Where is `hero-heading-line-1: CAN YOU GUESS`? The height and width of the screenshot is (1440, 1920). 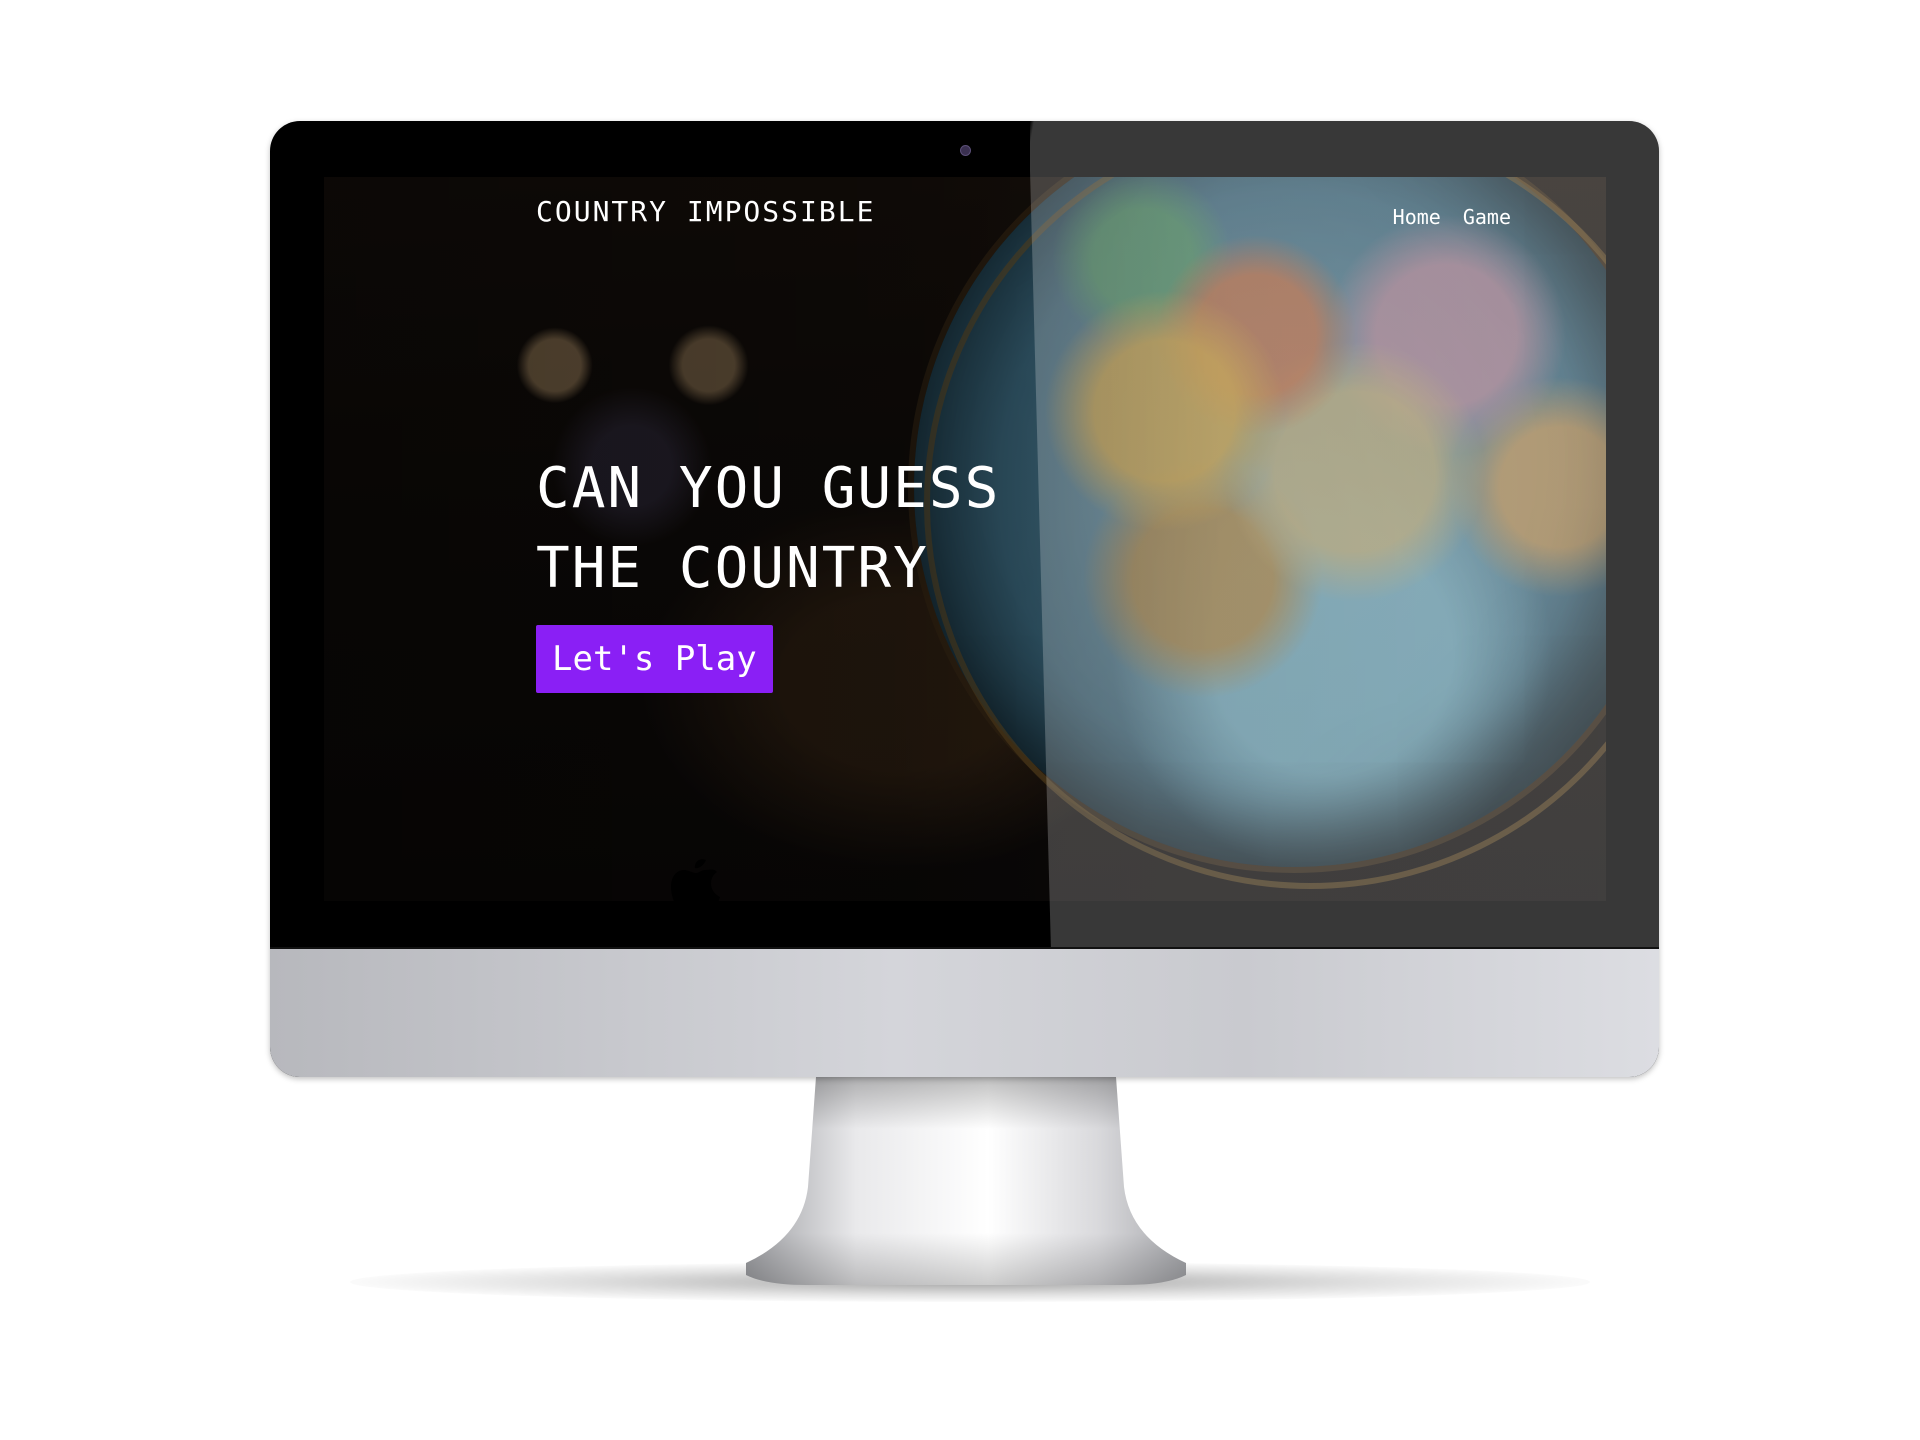
hero-heading-line-1: CAN YOU GUESS is located at coordinates (768, 488).